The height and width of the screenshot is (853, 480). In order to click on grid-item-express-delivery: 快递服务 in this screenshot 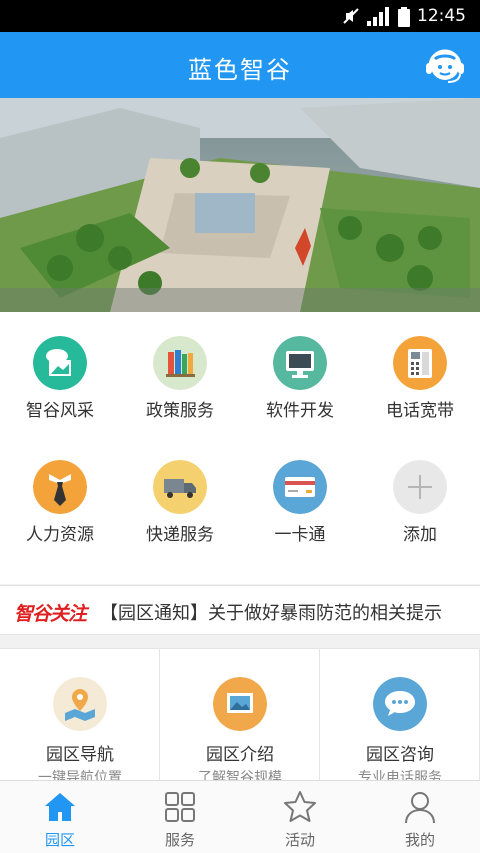, I will do `click(180, 496)`.